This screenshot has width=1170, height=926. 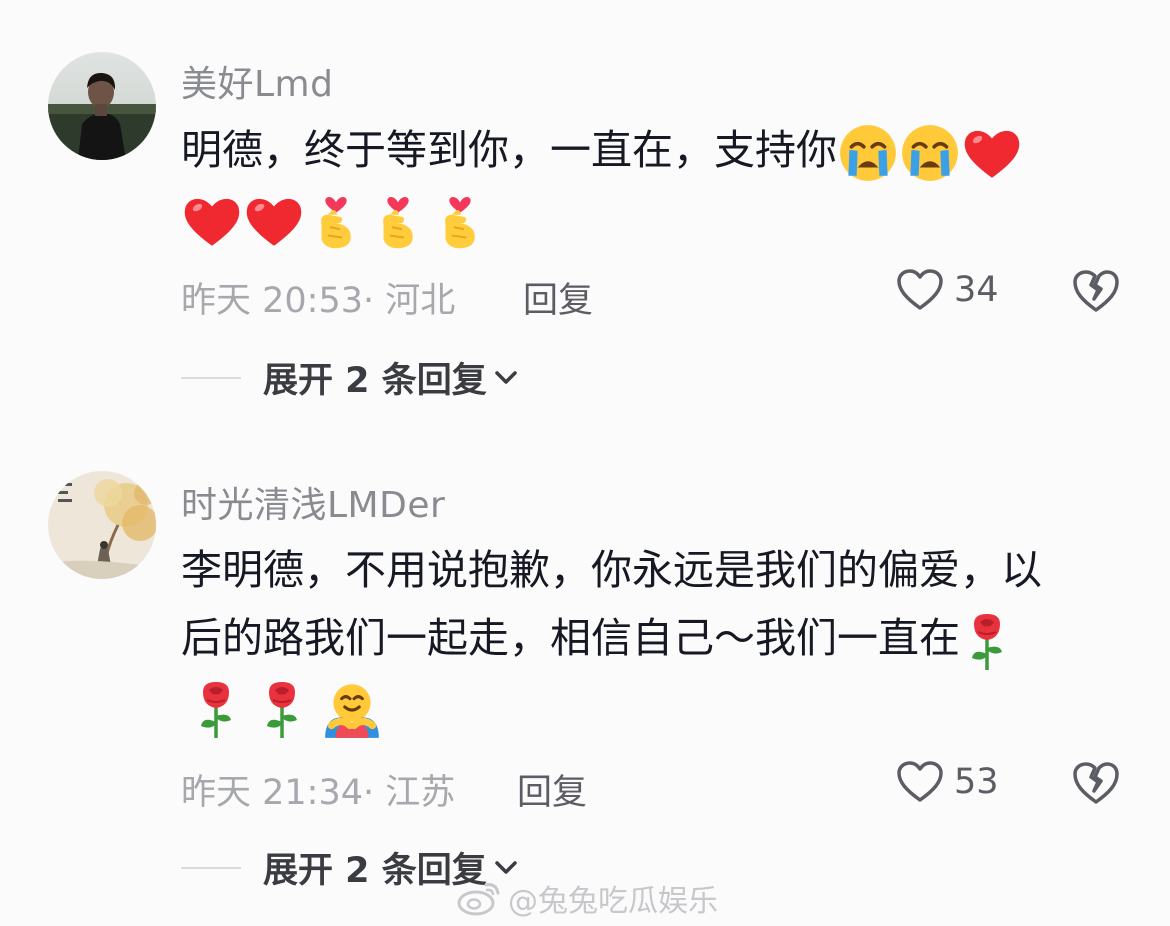 What do you see at coordinates (947, 782) in the screenshot?
I see `like-button: 53` at bounding box center [947, 782].